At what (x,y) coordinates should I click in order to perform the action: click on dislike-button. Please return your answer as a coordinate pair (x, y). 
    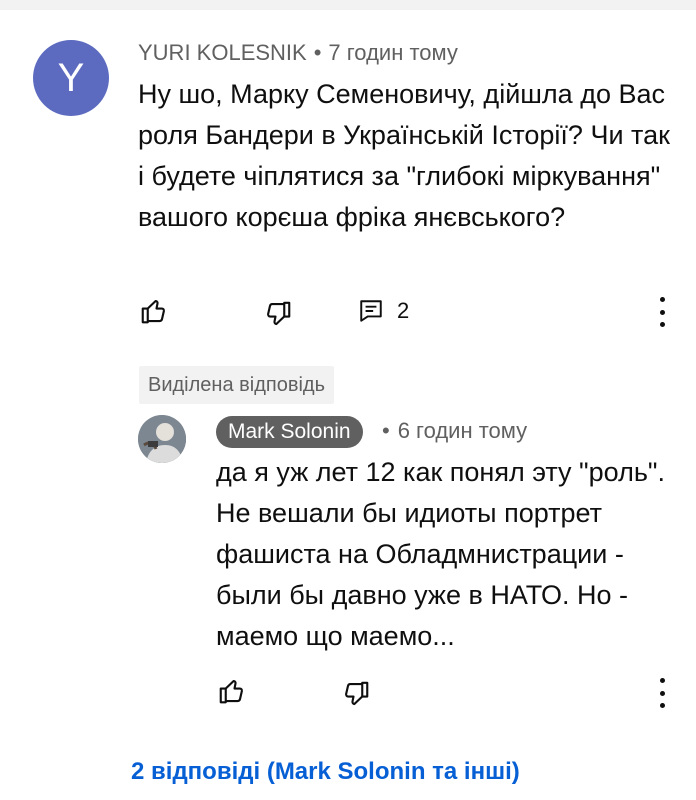
    Looking at the image, I should click on (278, 314).